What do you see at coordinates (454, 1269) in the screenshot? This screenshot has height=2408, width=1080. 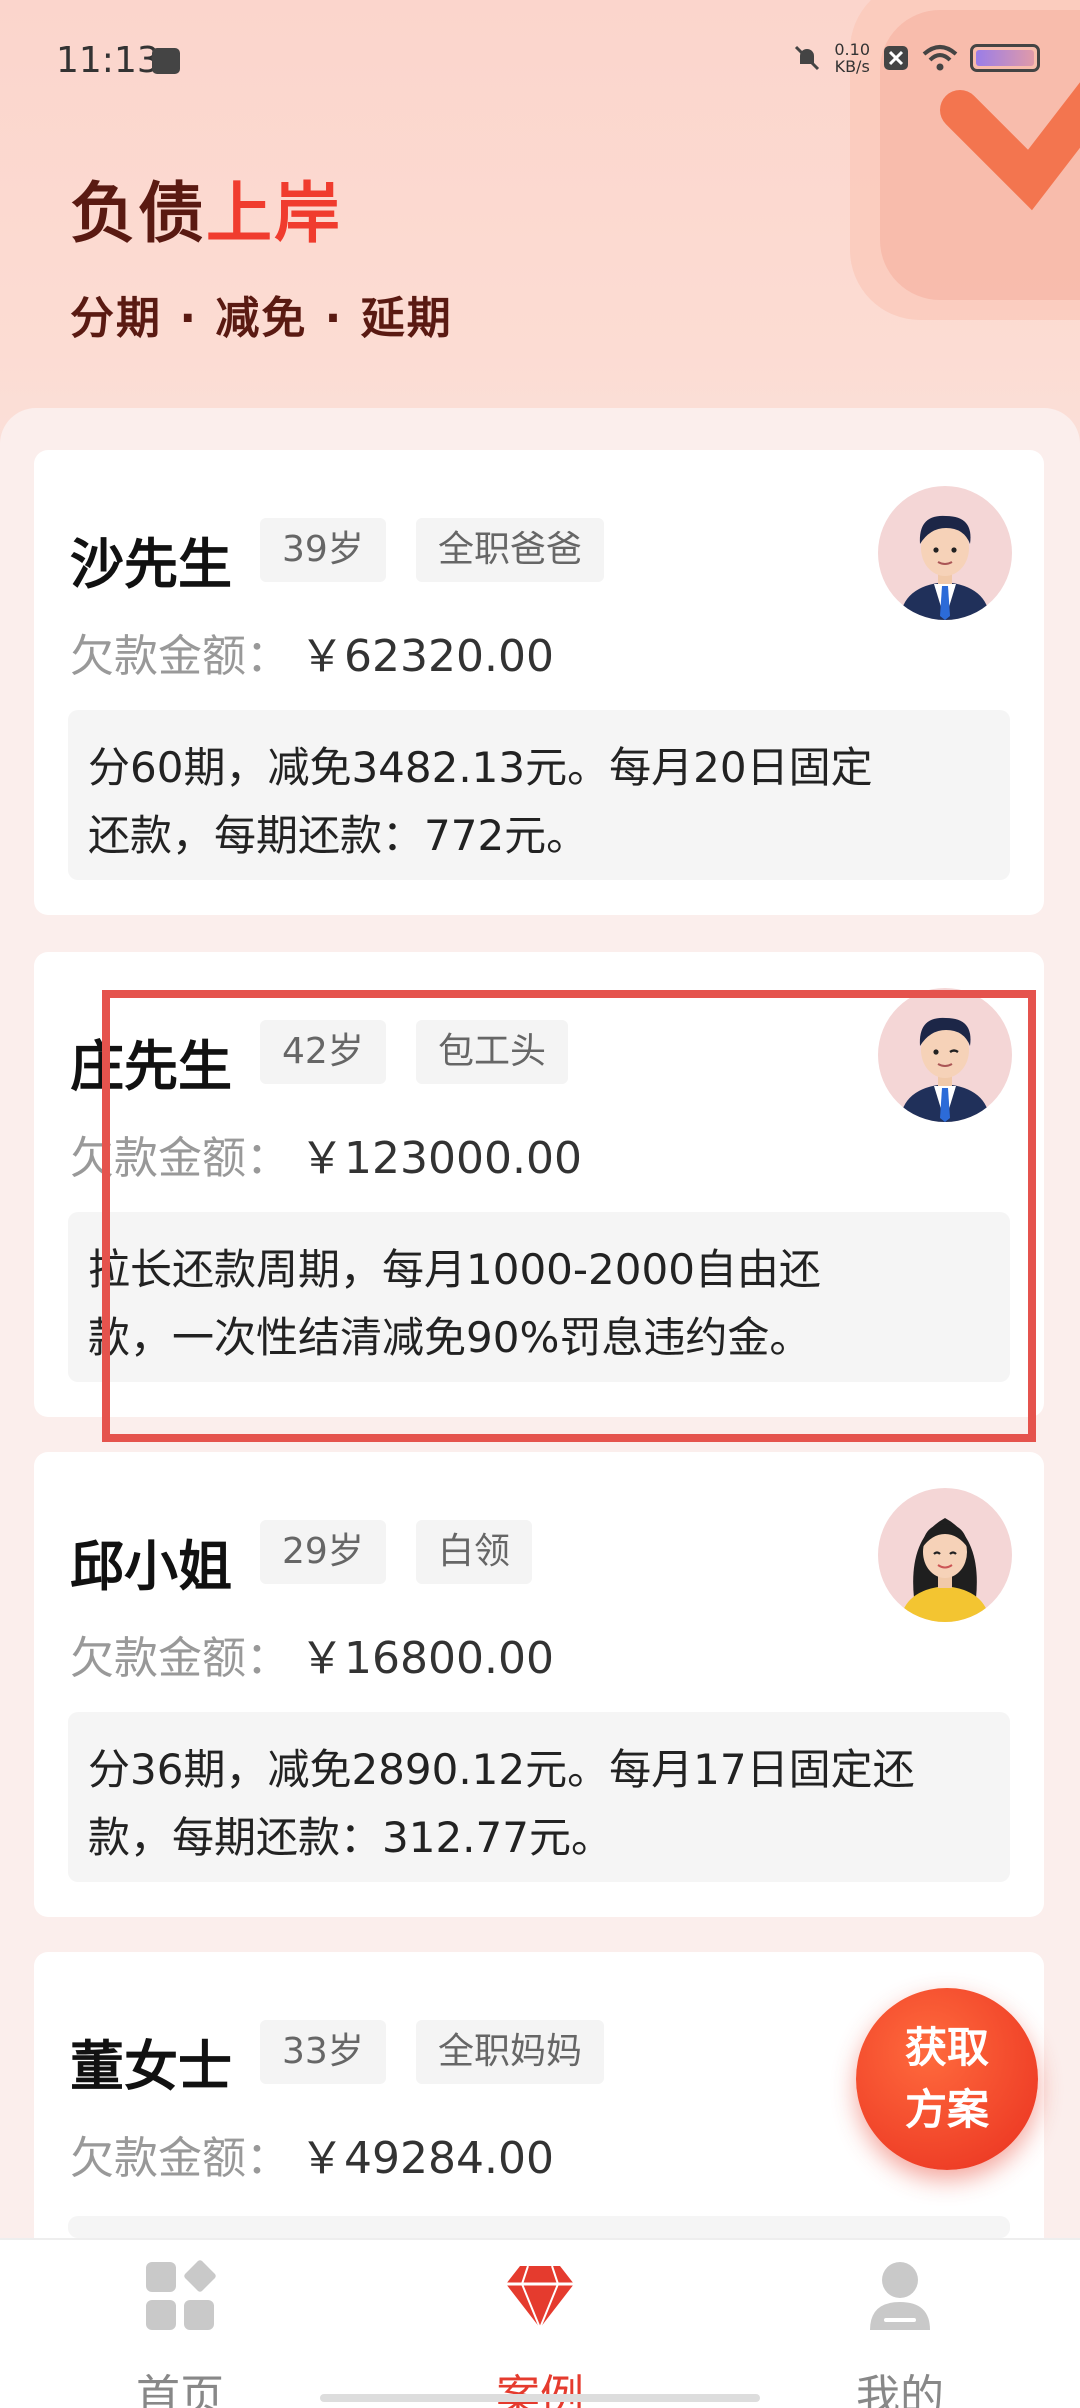 I see `plan-line: 拉长还款周期，每月1000-2000自由还` at bounding box center [454, 1269].